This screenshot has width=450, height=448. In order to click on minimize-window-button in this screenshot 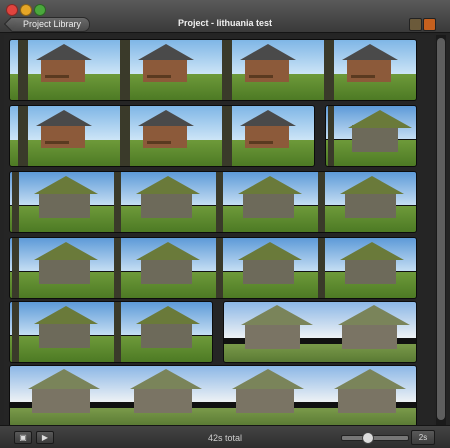, I will do `click(26, 10)`.